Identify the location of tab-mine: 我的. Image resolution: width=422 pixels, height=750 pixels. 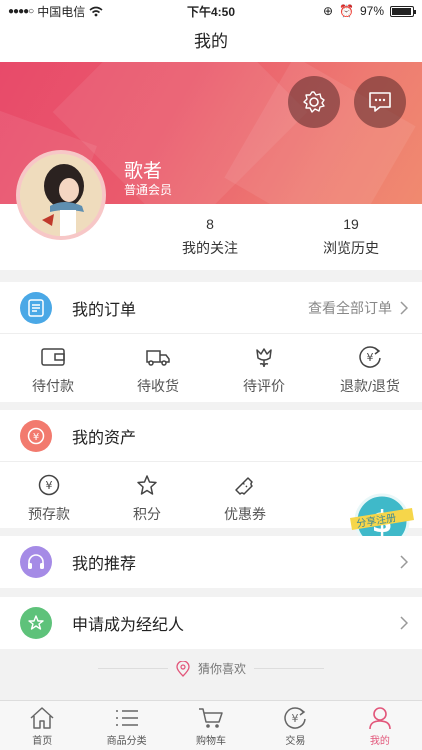
(380, 725).